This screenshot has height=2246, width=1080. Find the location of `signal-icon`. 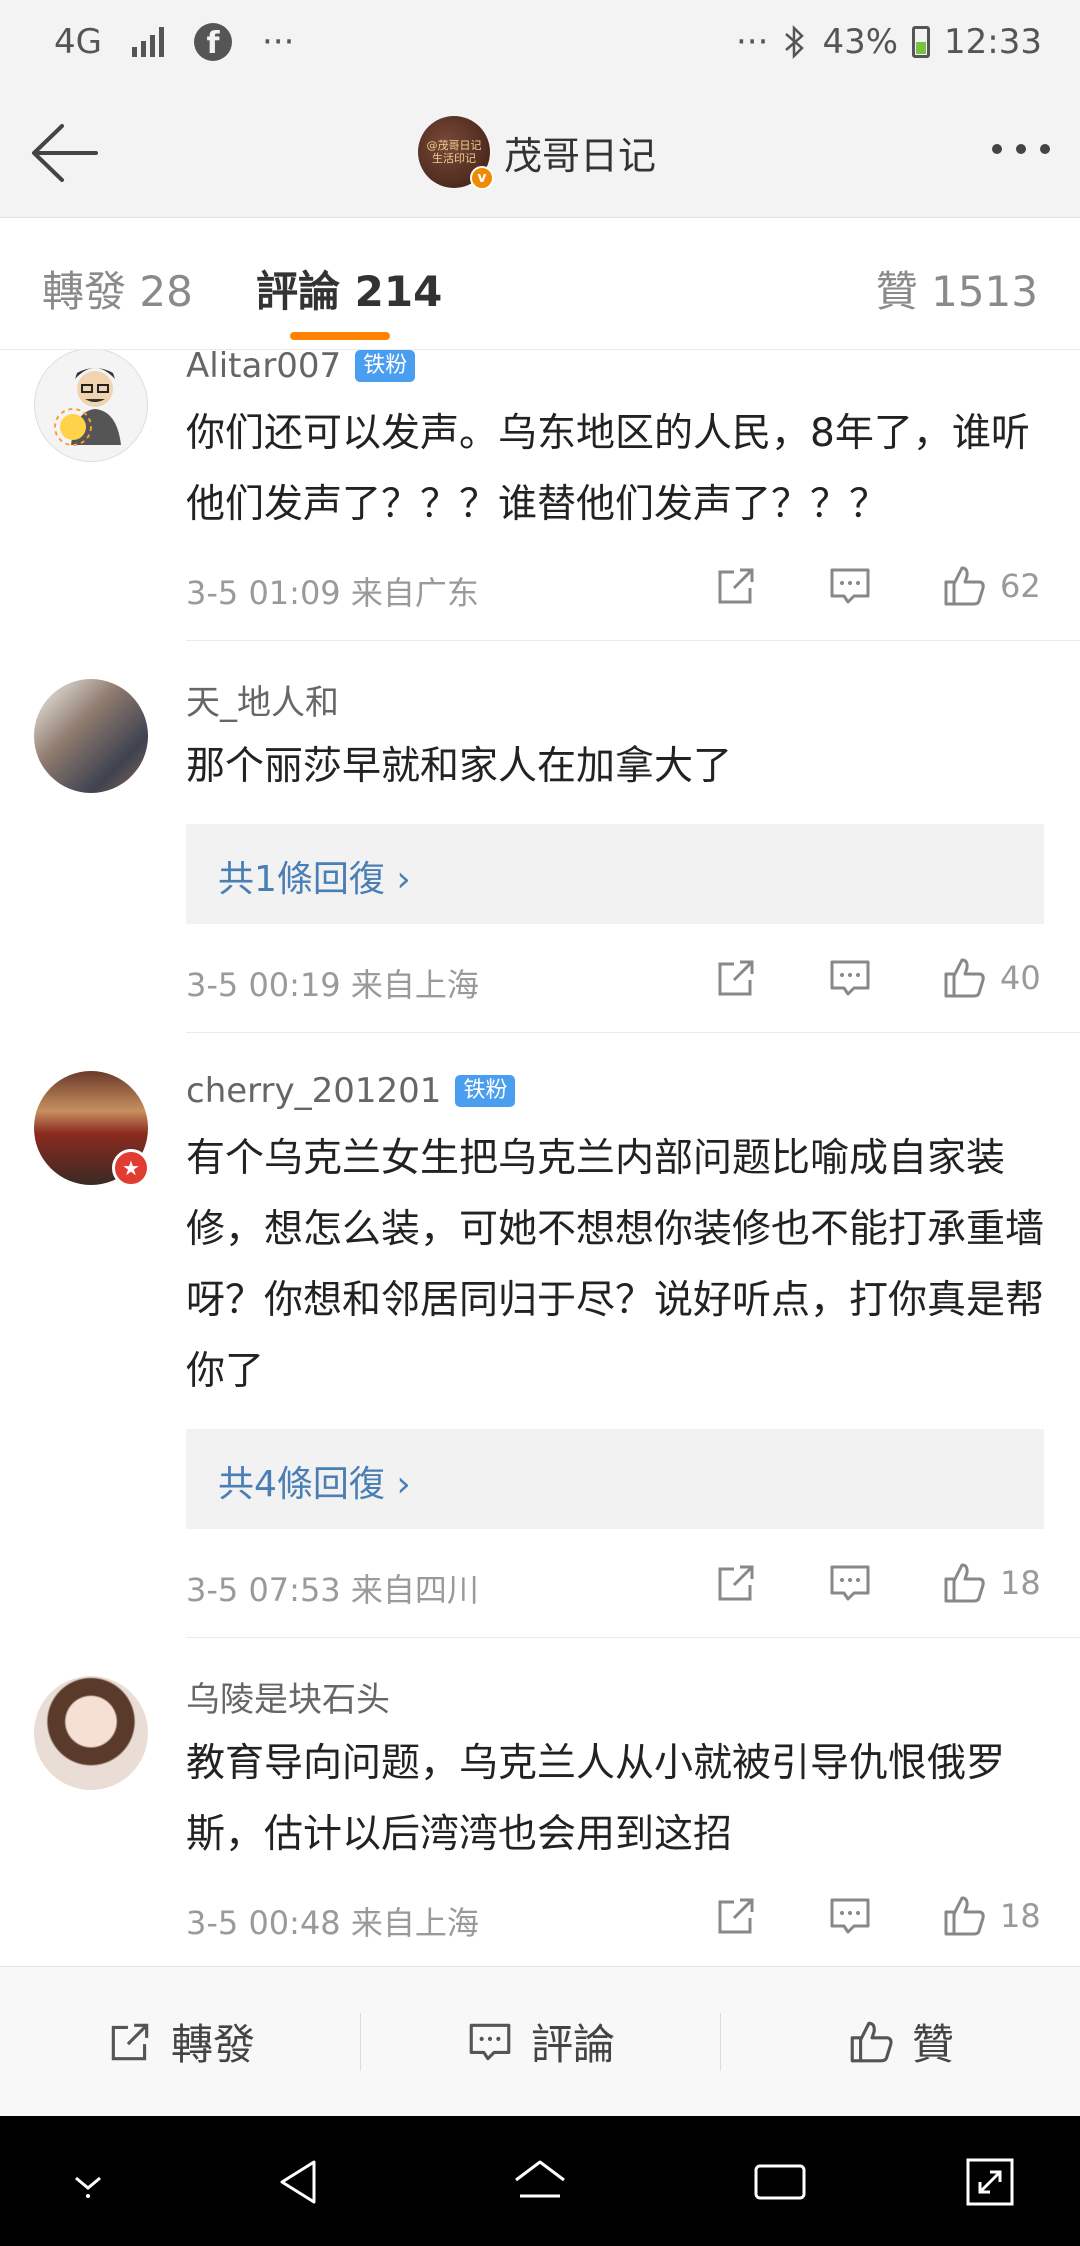

signal-icon is located at coordinates (147, 42).